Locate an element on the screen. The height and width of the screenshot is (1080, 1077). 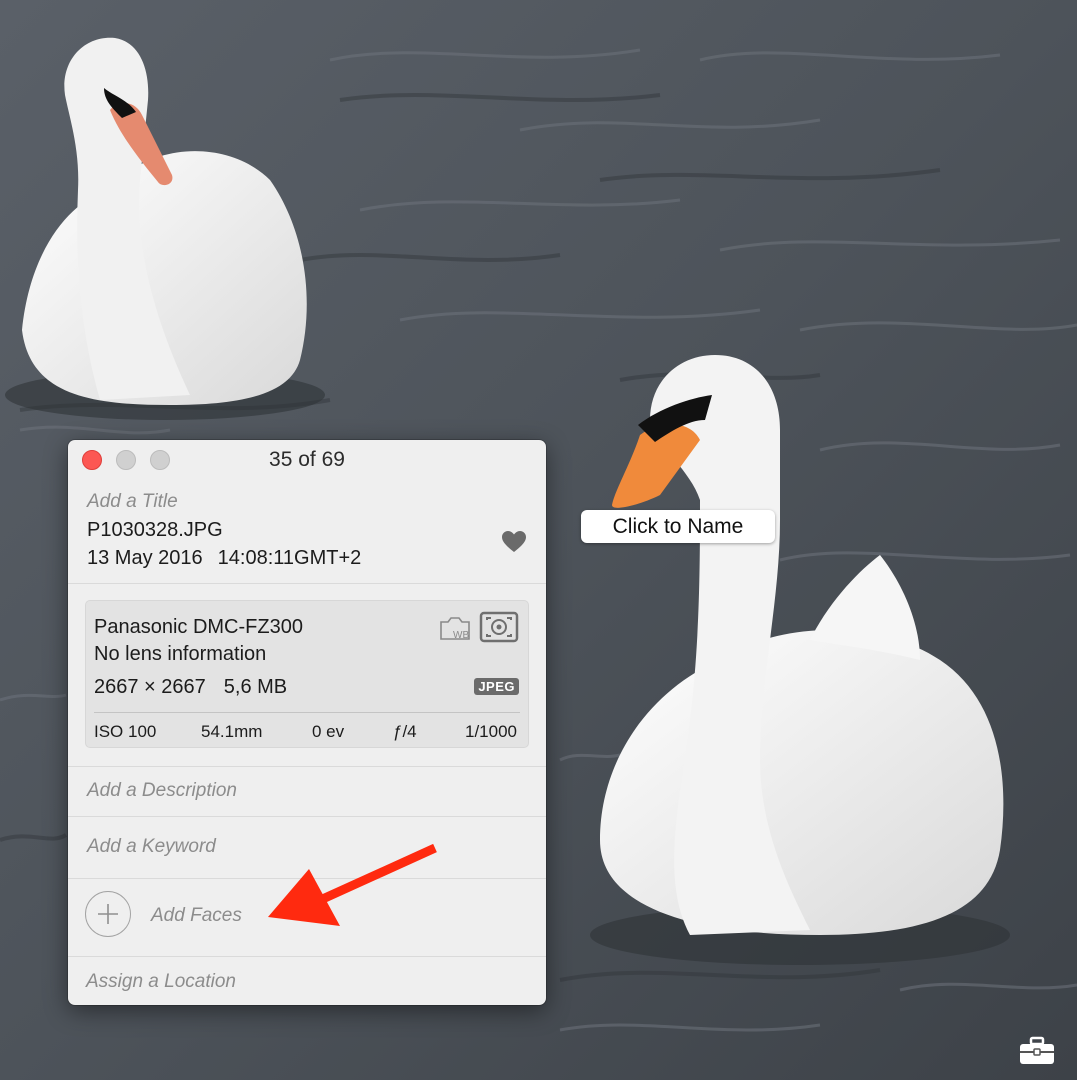
toolbox-icon is located at coordinates (1037, 1051).